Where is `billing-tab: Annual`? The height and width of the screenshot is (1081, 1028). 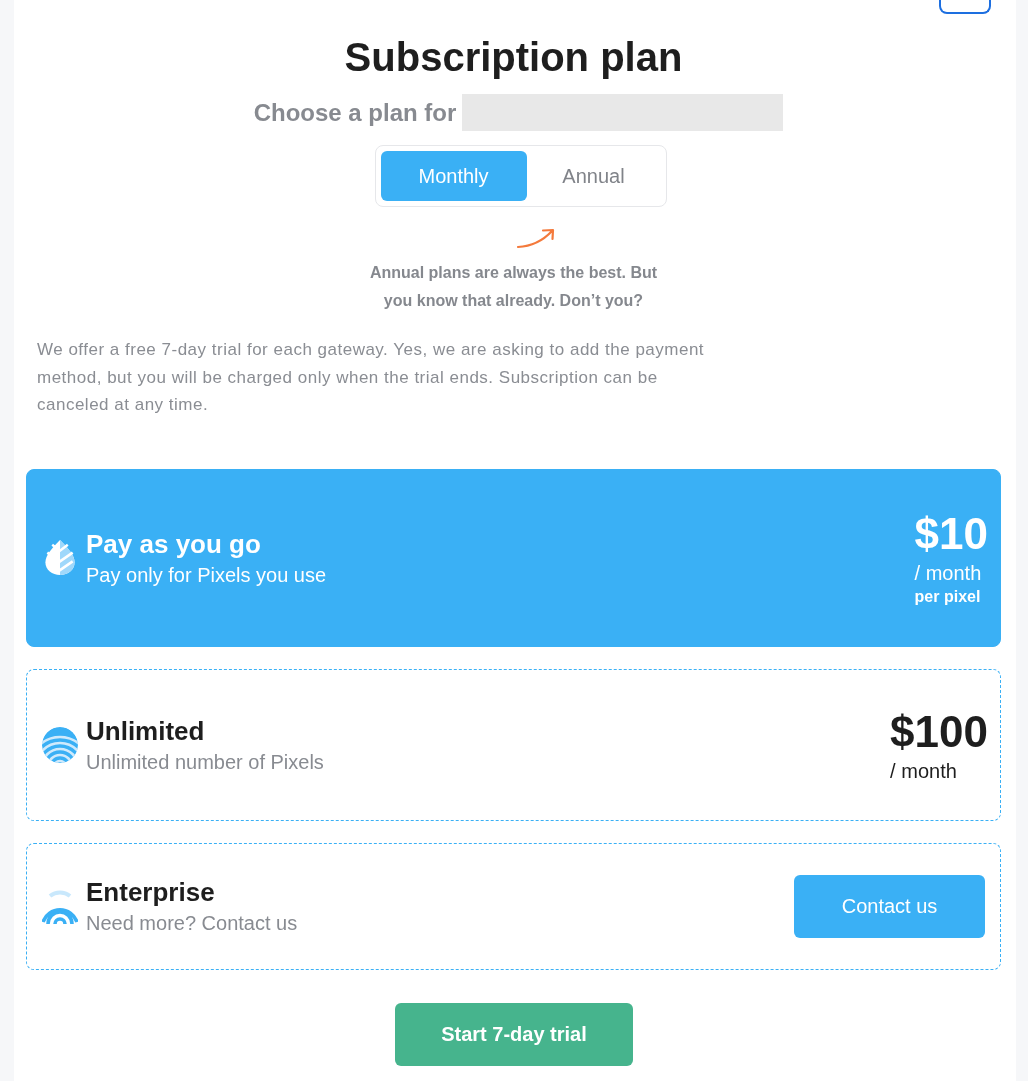
billing-tab: Annual is located at coordinates (593, 176).